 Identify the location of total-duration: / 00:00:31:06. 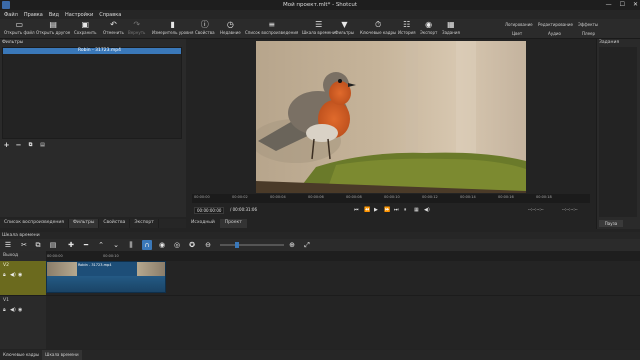
(244, 209).